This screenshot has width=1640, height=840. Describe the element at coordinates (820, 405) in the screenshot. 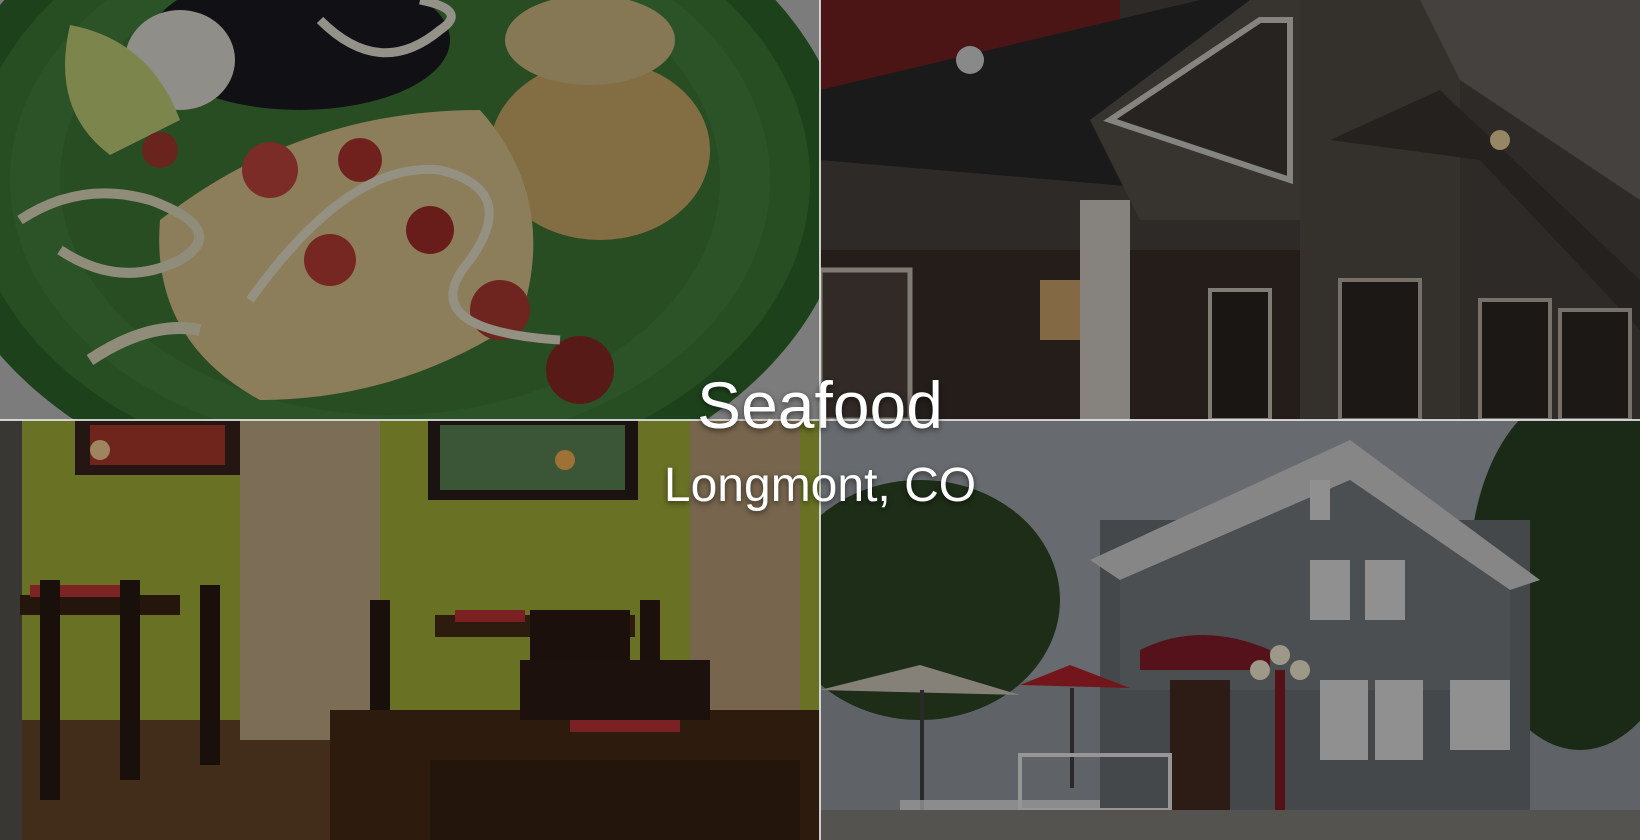

I see `category-title: Seafood` at that location.